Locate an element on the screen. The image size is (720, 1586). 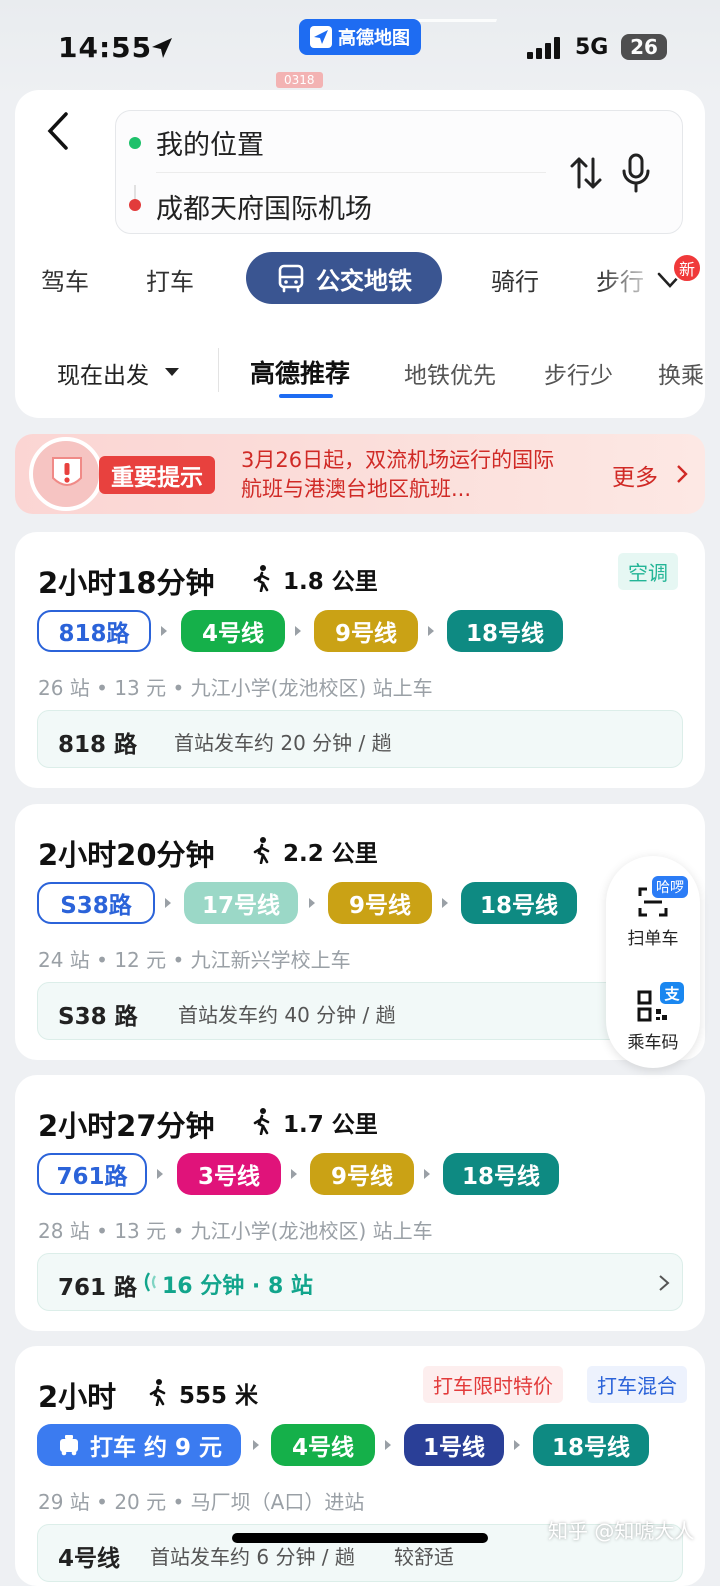
detail-text: 16 分钟 · 8 站 is located at coordinates (237, 1286).